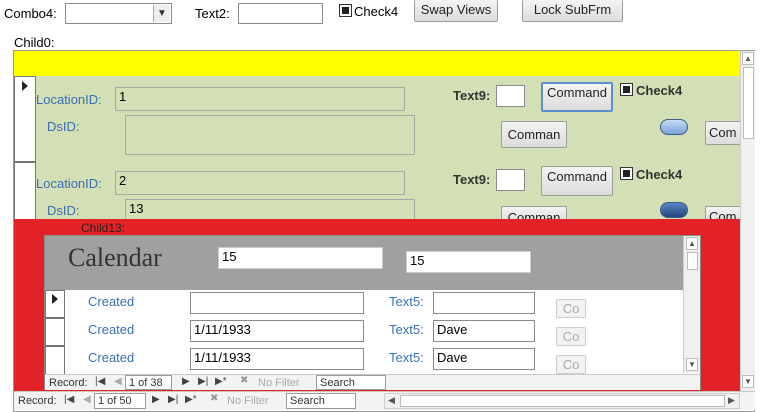 The width and height of the screenshot is (761, 412). I want to click on com-button: Com, so click(723, 133).